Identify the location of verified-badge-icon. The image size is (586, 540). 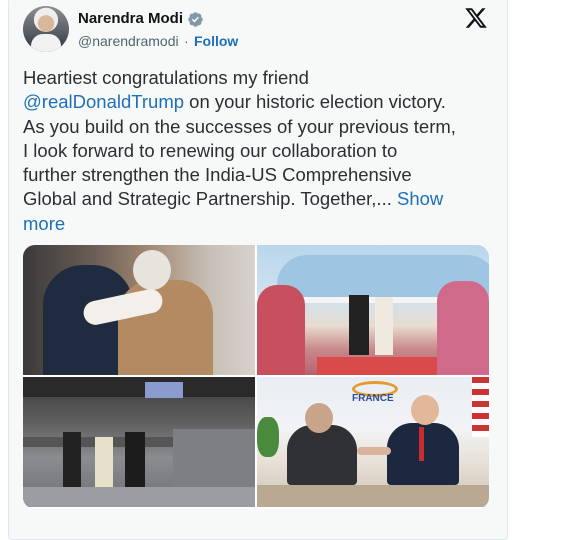
(195, 19).